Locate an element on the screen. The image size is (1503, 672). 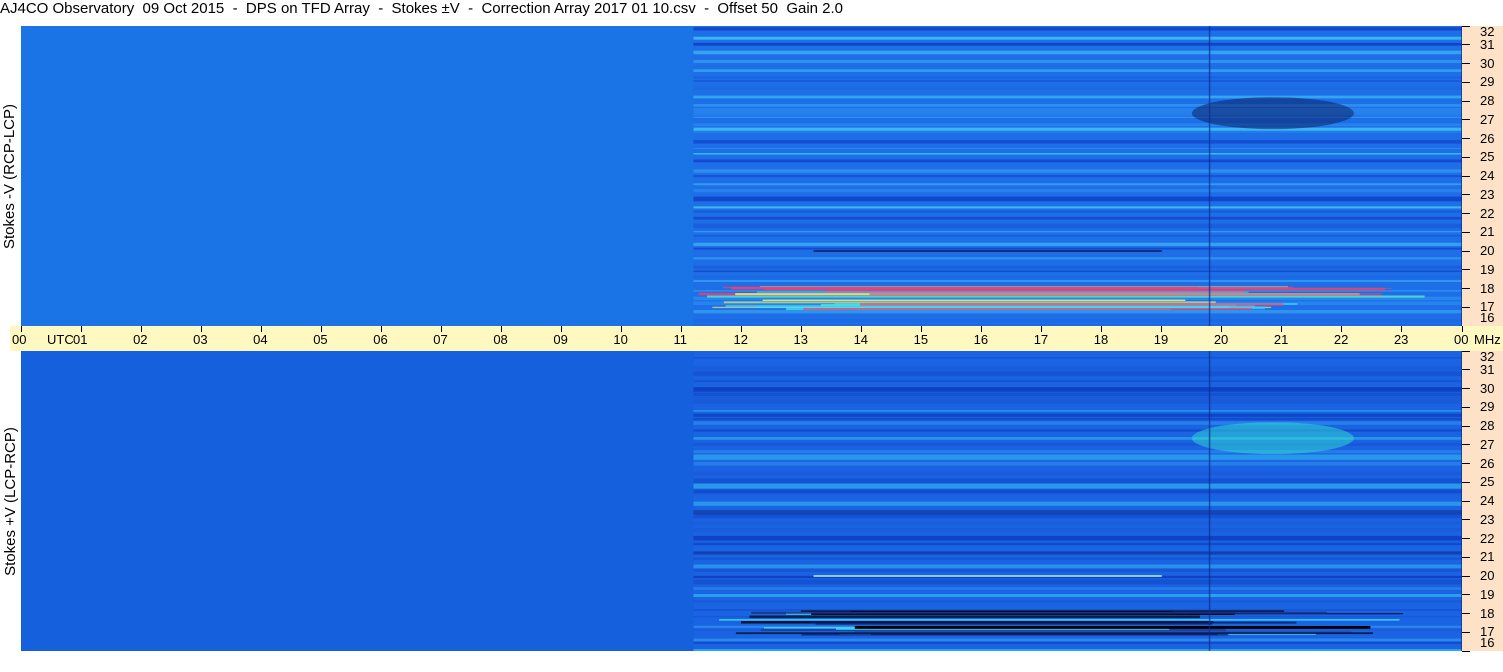
utc-tick-label: 23 is located at coordinates (1401, 339).